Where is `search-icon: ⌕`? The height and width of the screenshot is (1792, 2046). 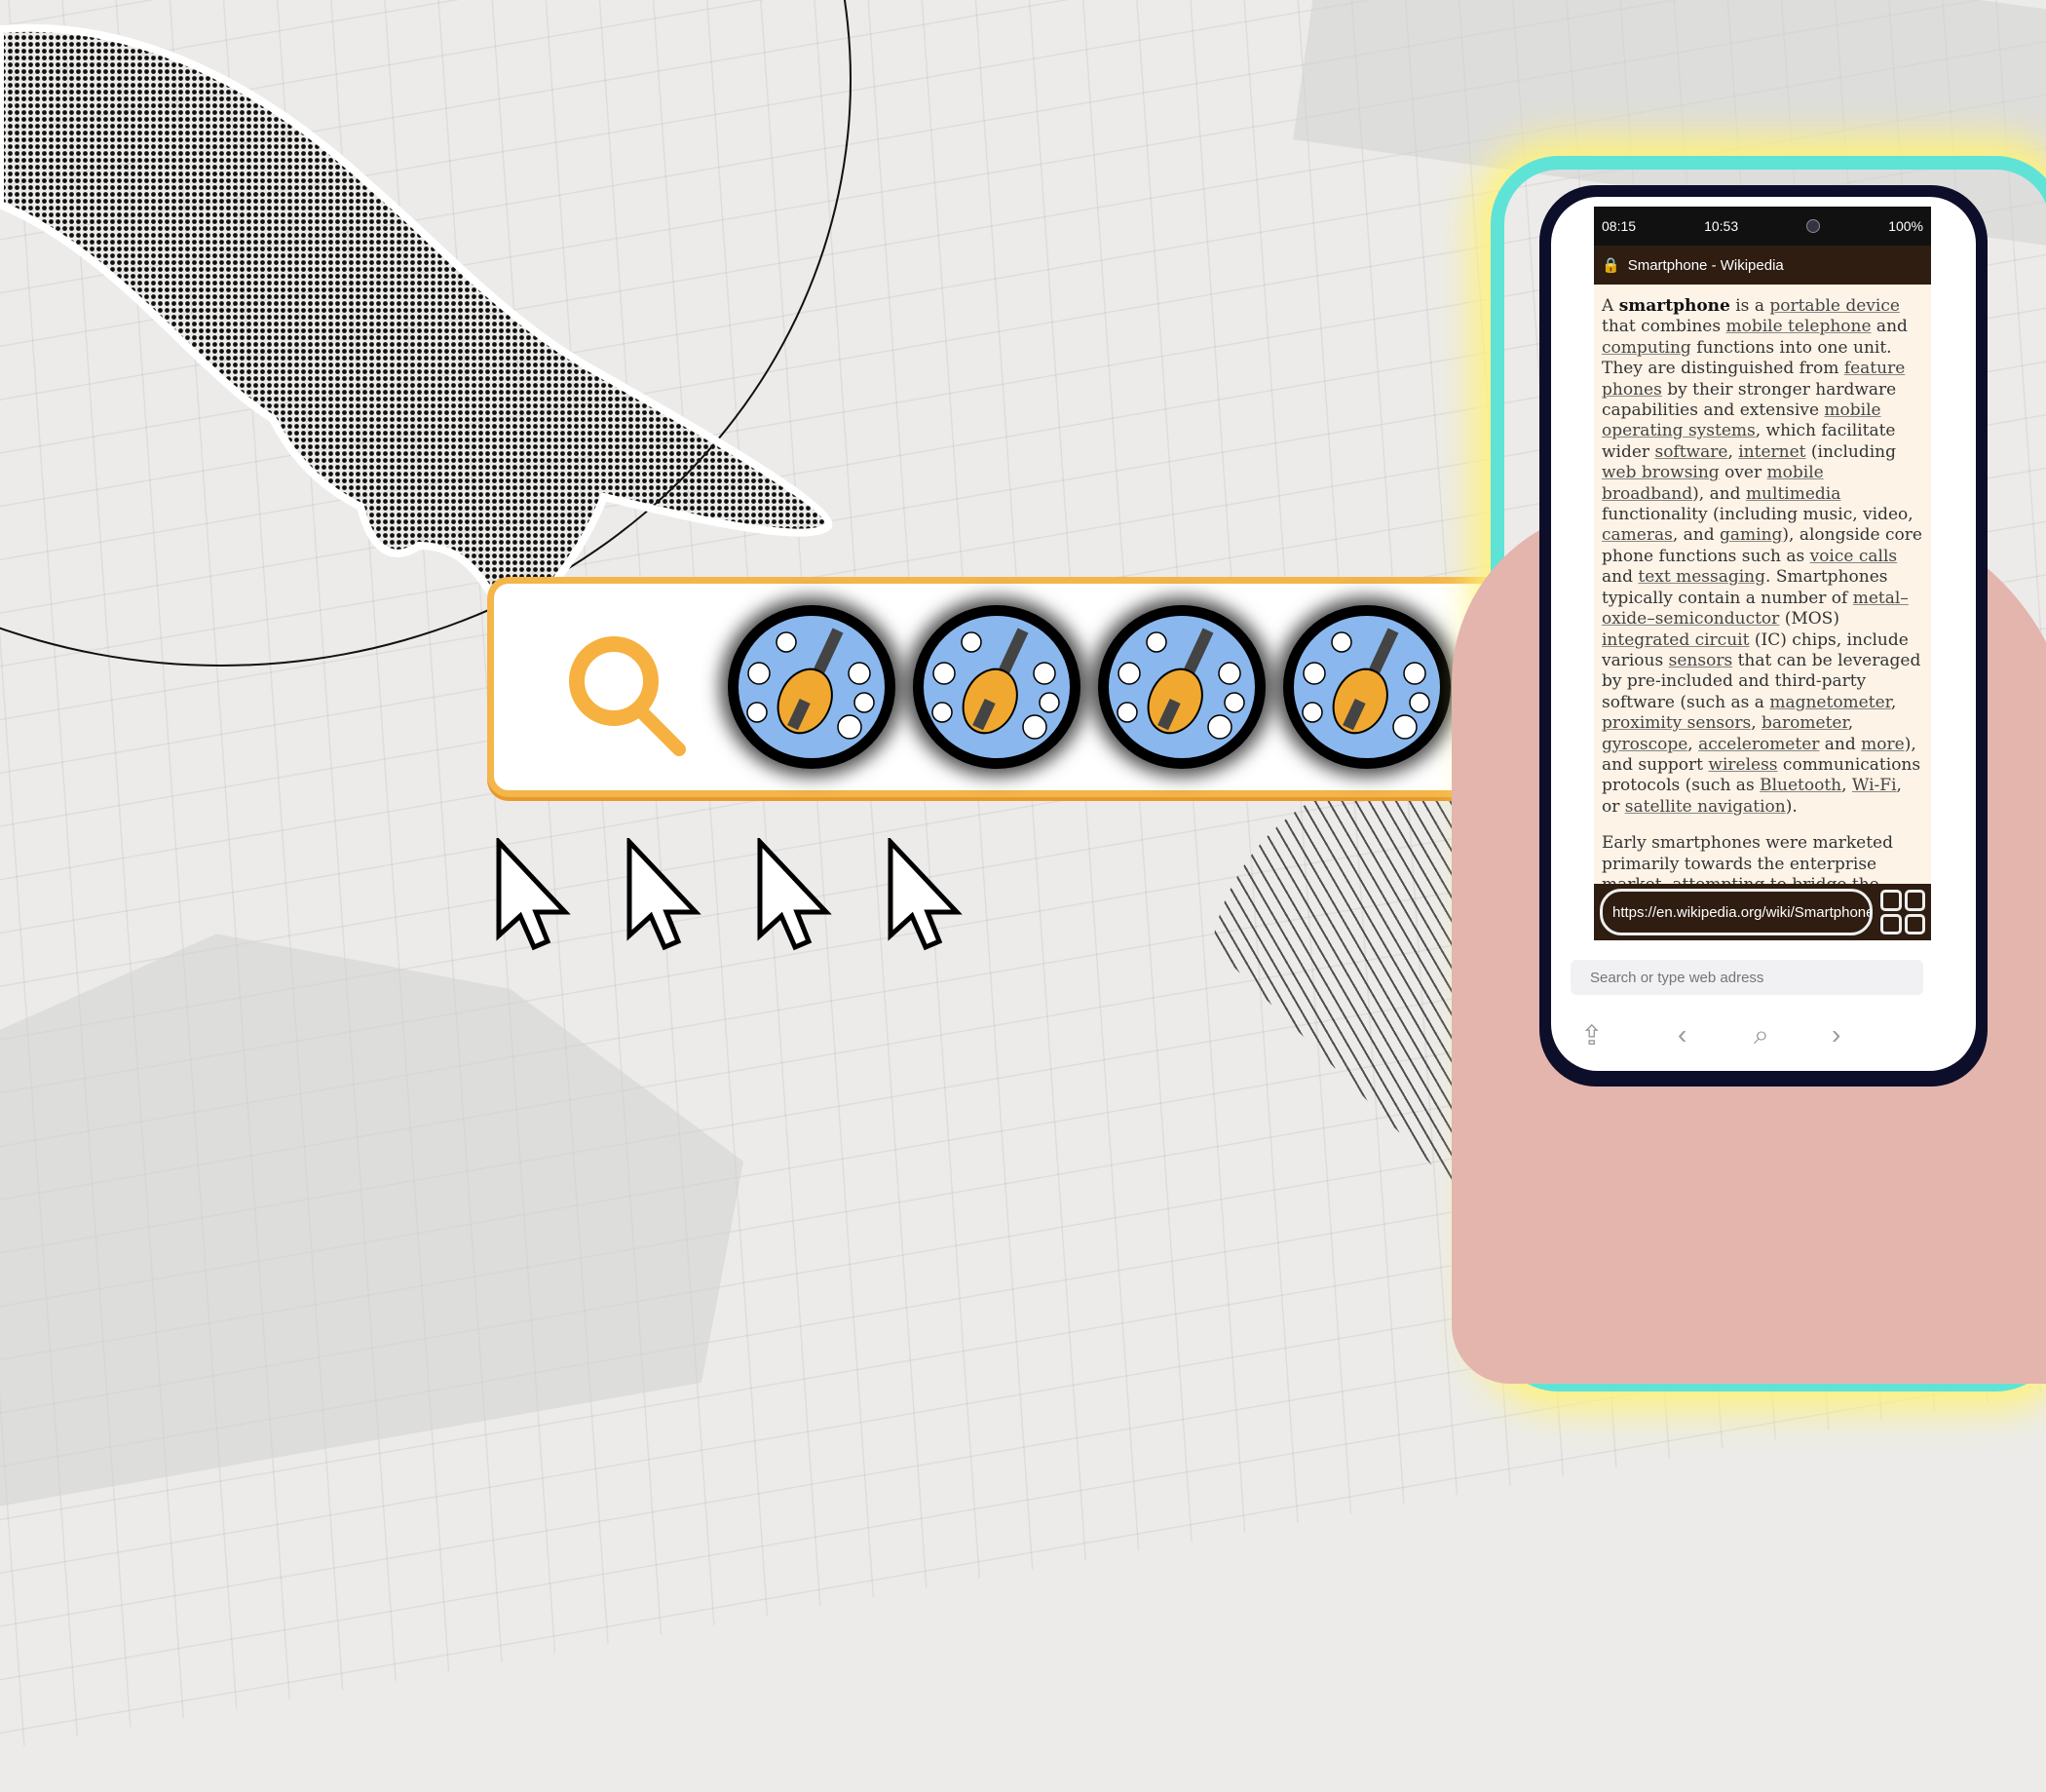 search-icon: ⌕ is located at coordinates (1761, 1035).